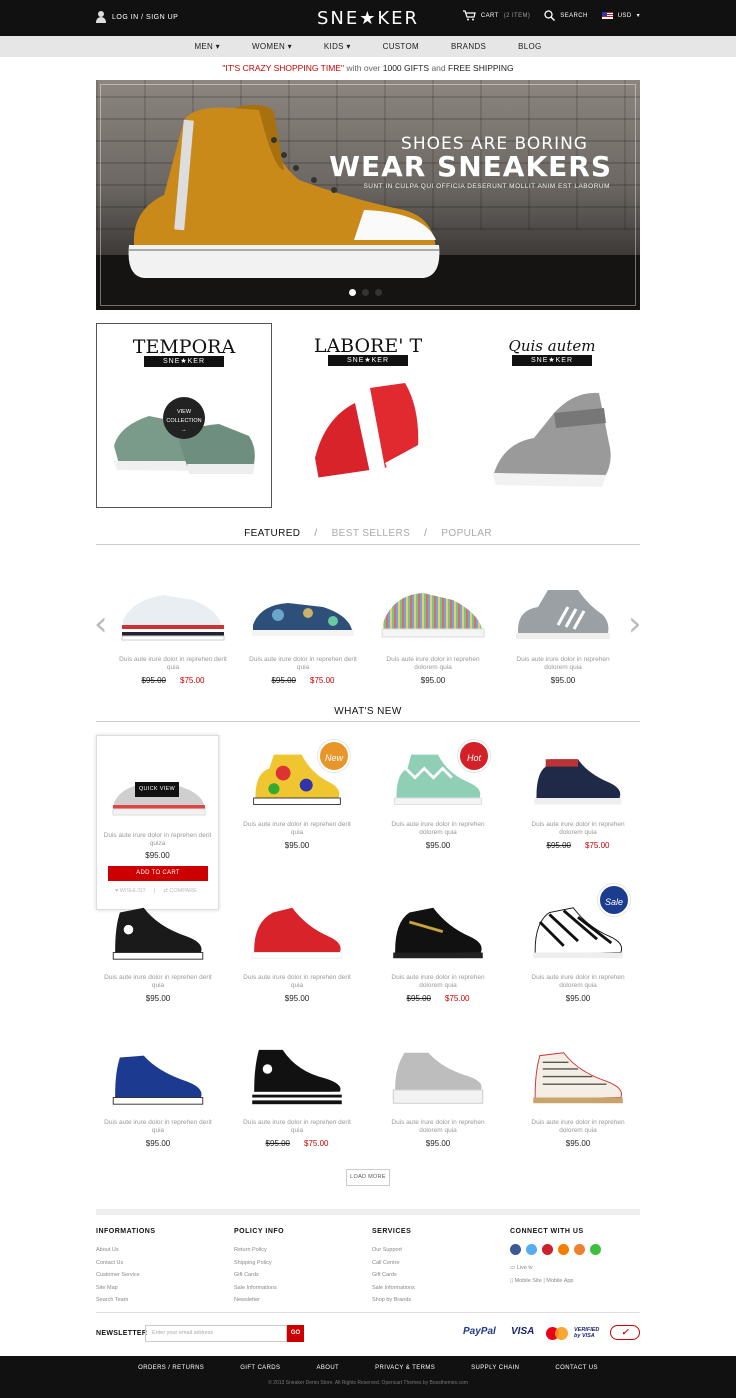 This screenshot has width=736, height=1398. I want to click on tab-featured: FEATURED, so click(272, 536).